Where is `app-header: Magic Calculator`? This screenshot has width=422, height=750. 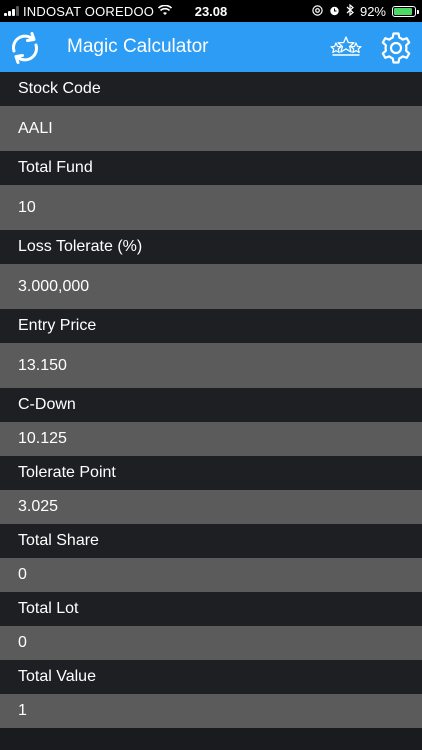 app-header: Magic Calculator is located at coordinates (211, 47).